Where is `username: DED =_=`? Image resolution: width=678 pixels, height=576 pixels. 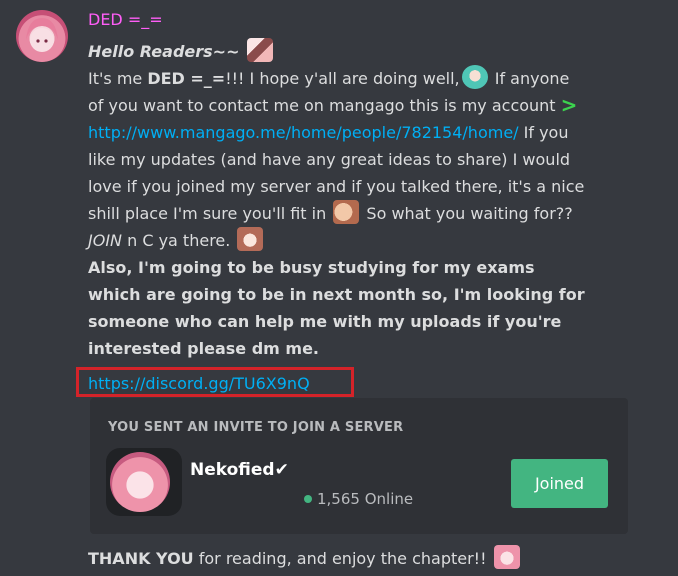
username: DED =_= is located at coordinates (125, 19).